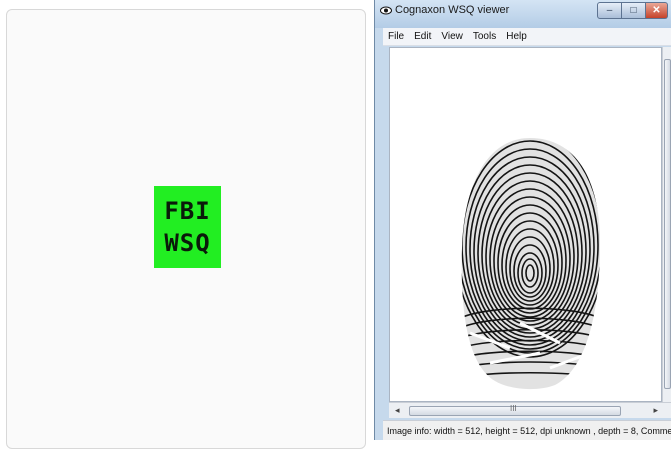 This screenshot has height=449, width=671. What do you see at coordinates (396, 36) in the screenshot?
I see `menu-file: File` at bounding box center [396, 36].